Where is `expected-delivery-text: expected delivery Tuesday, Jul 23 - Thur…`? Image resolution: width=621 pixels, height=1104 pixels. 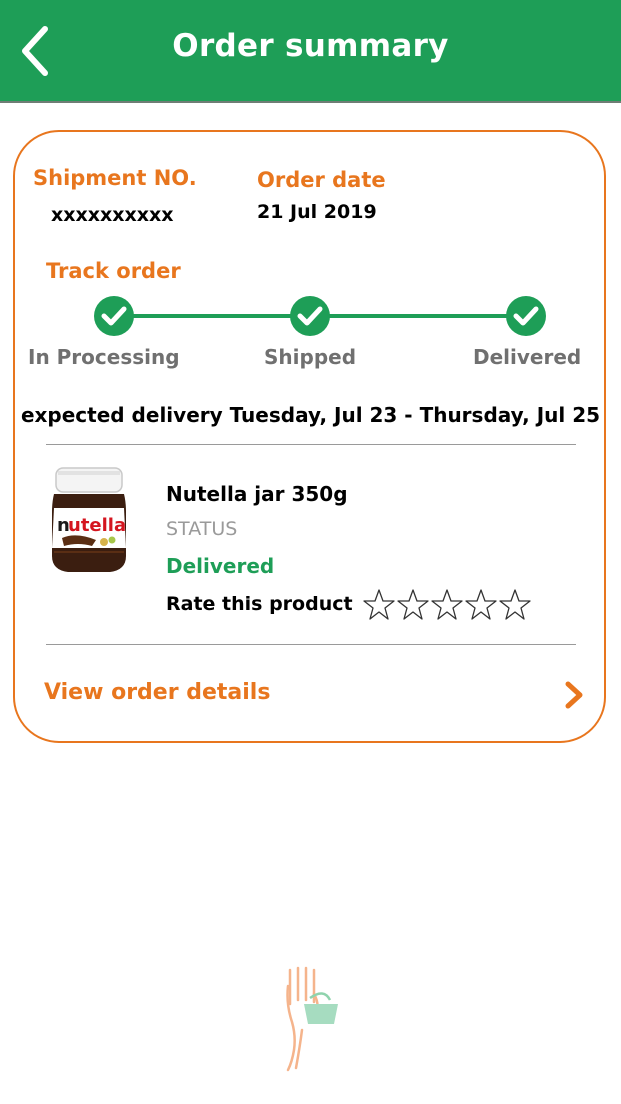
expected-delivery-text: expected delivery Tuesday, Jul 23 - Thur… is located at coordinates (310, 415).